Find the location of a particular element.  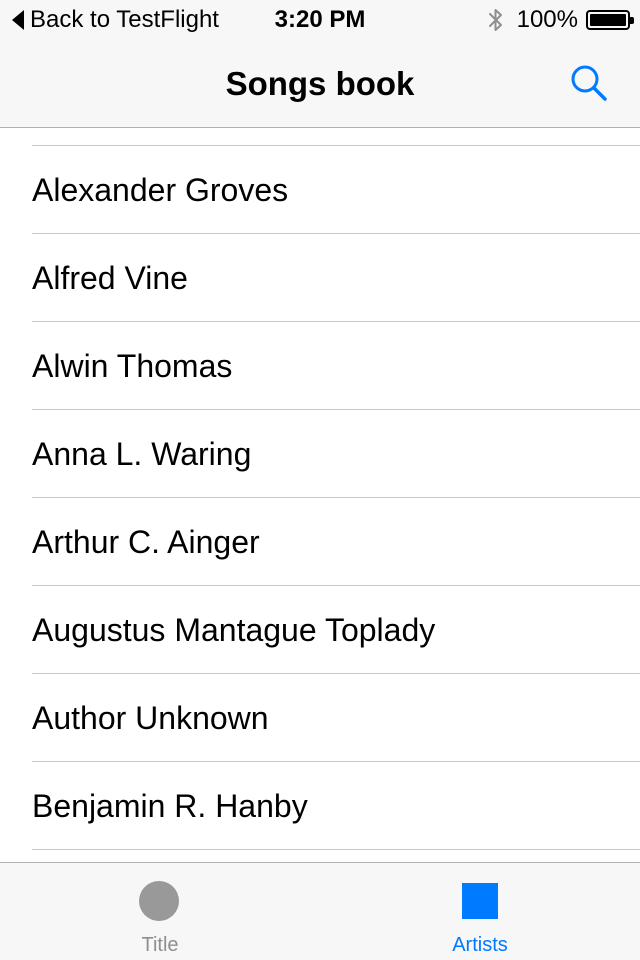

battery-icon is located at coordinates (610, 20).